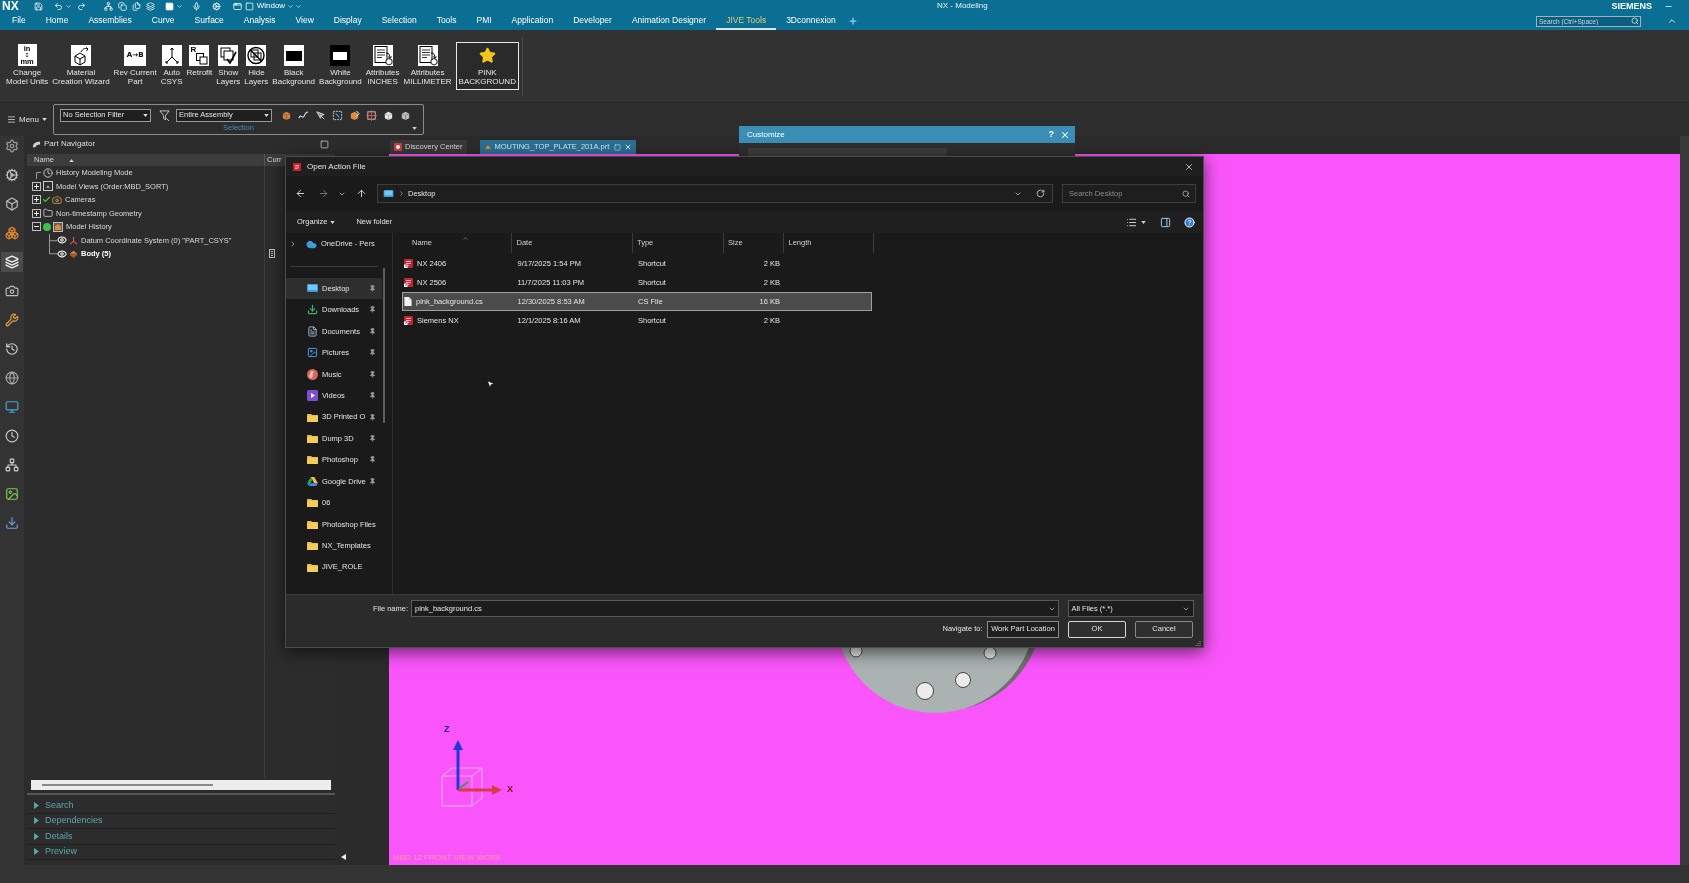 The image size is (1689, 883). Describe the element at coordinates (294, 66) in the screenshot. I see `ribbon-button: Black Background` at that location.